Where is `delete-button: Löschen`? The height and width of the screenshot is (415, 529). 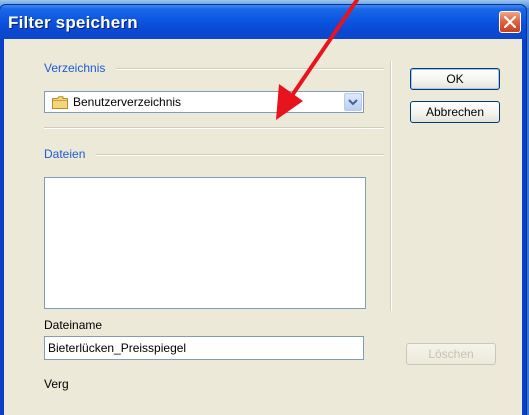
delete-button: Löschen is located at coordinates (451, 354).